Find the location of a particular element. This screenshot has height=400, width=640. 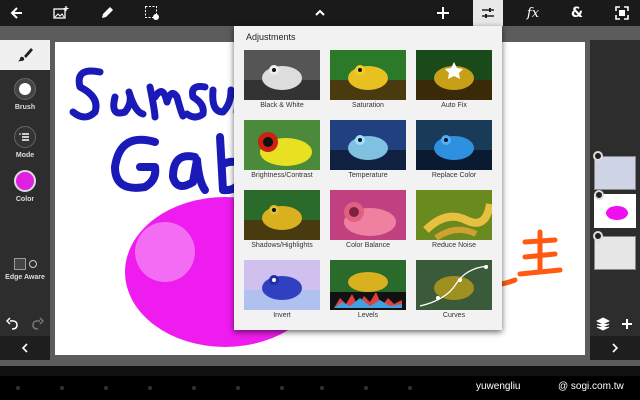

chevron-up-icon is located at coordinates (320, 13).